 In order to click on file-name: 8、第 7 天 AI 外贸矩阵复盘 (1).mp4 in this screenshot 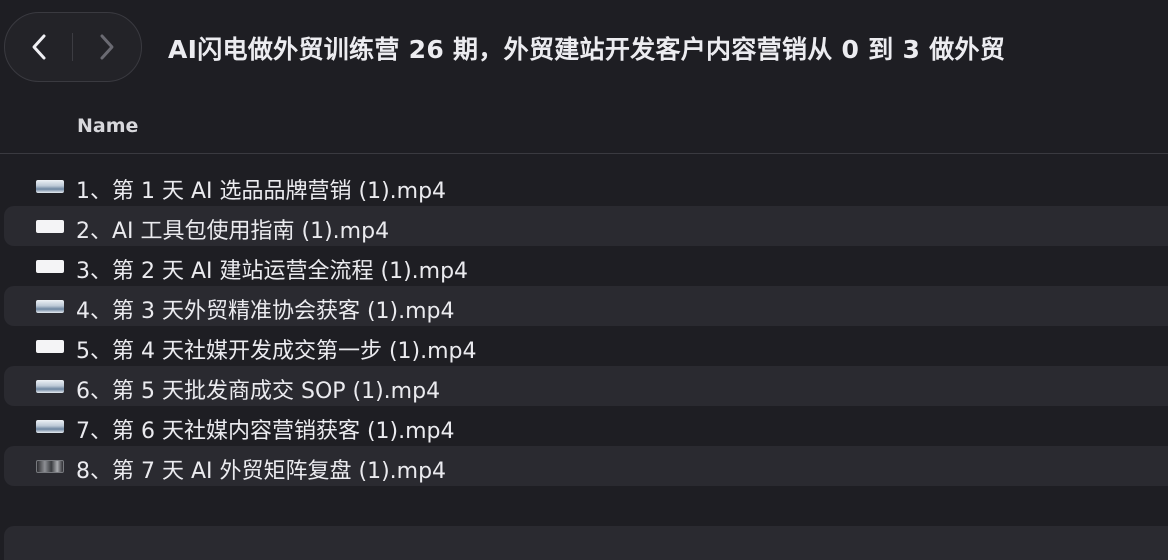, I will do `click(261, 471)`.